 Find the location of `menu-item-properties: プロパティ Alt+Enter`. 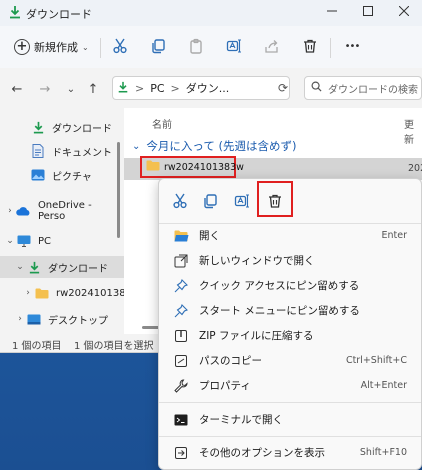

menu-item-properties: プロパティ Alt+Enter is located at coordinates (290, 385).